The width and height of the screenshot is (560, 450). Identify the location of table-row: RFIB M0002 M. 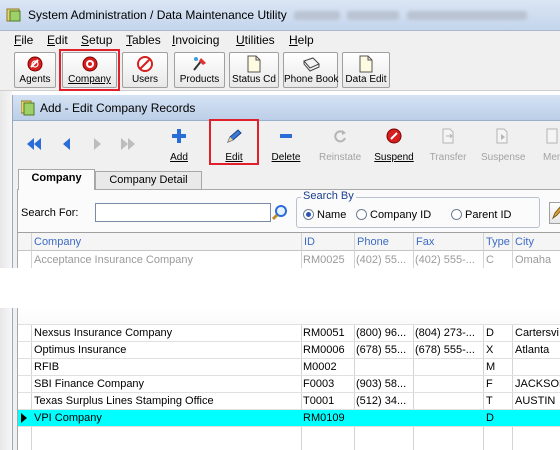
(289, 367).